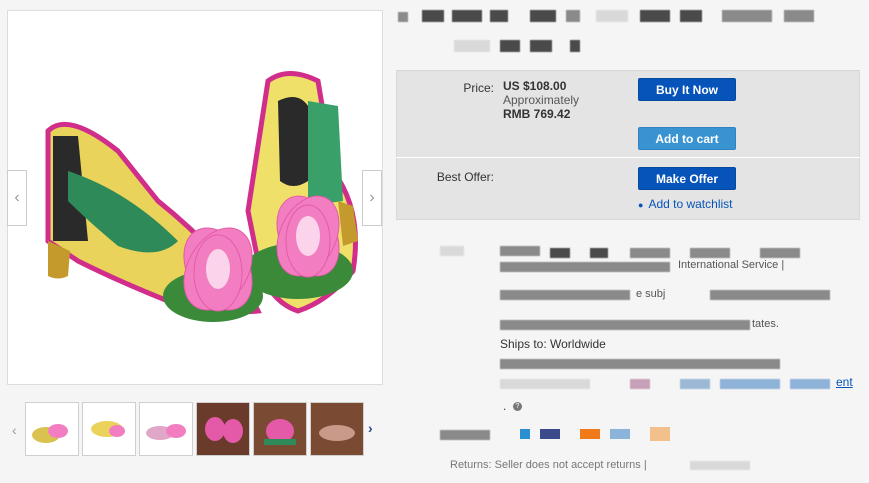 The image size is (869, 483). I want to click on thumbnails-next-button: ›, so click(370, 428).